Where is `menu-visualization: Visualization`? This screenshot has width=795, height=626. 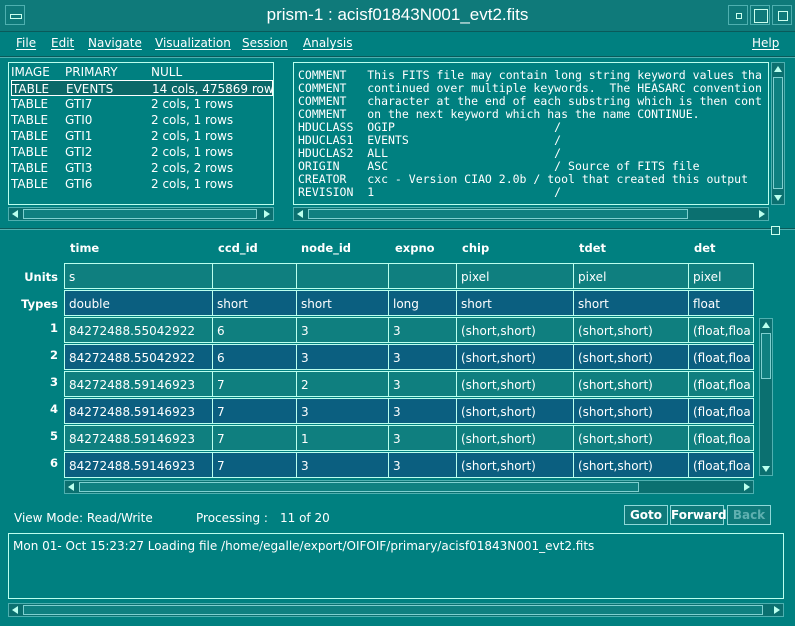 menu-visualization: Visualization is located at coordinates (193, 43).